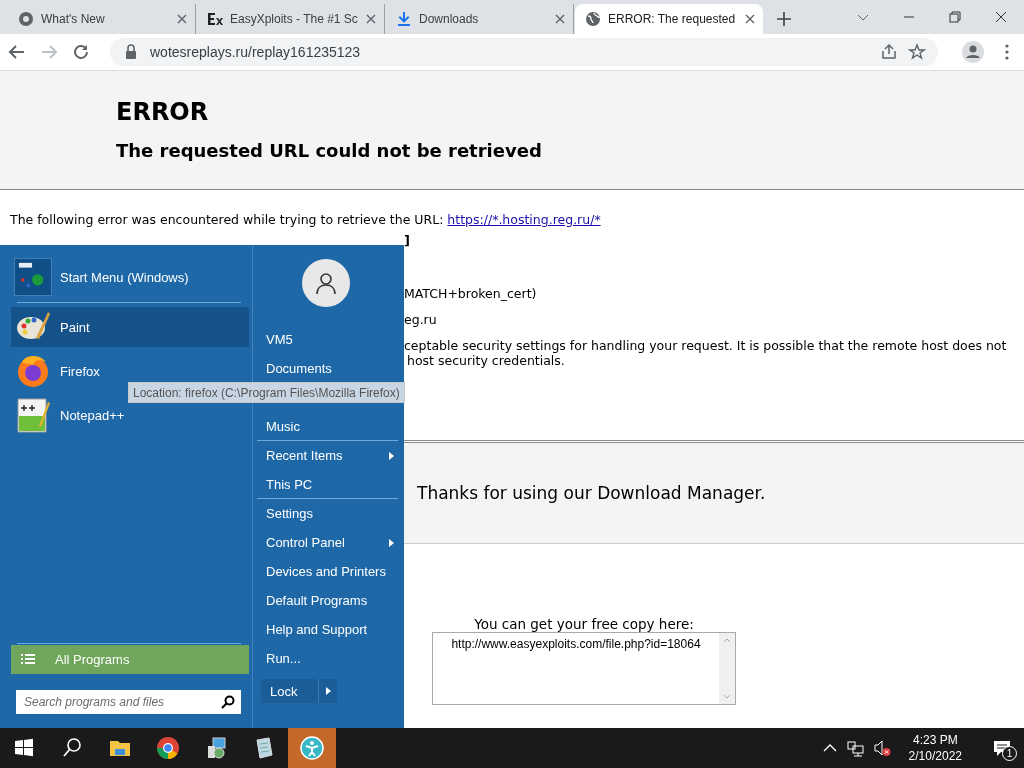  What do you see at coordinates (163, 111) in the screenshot?
I see `error-title: ERROR` at bounding box center [163, 111].